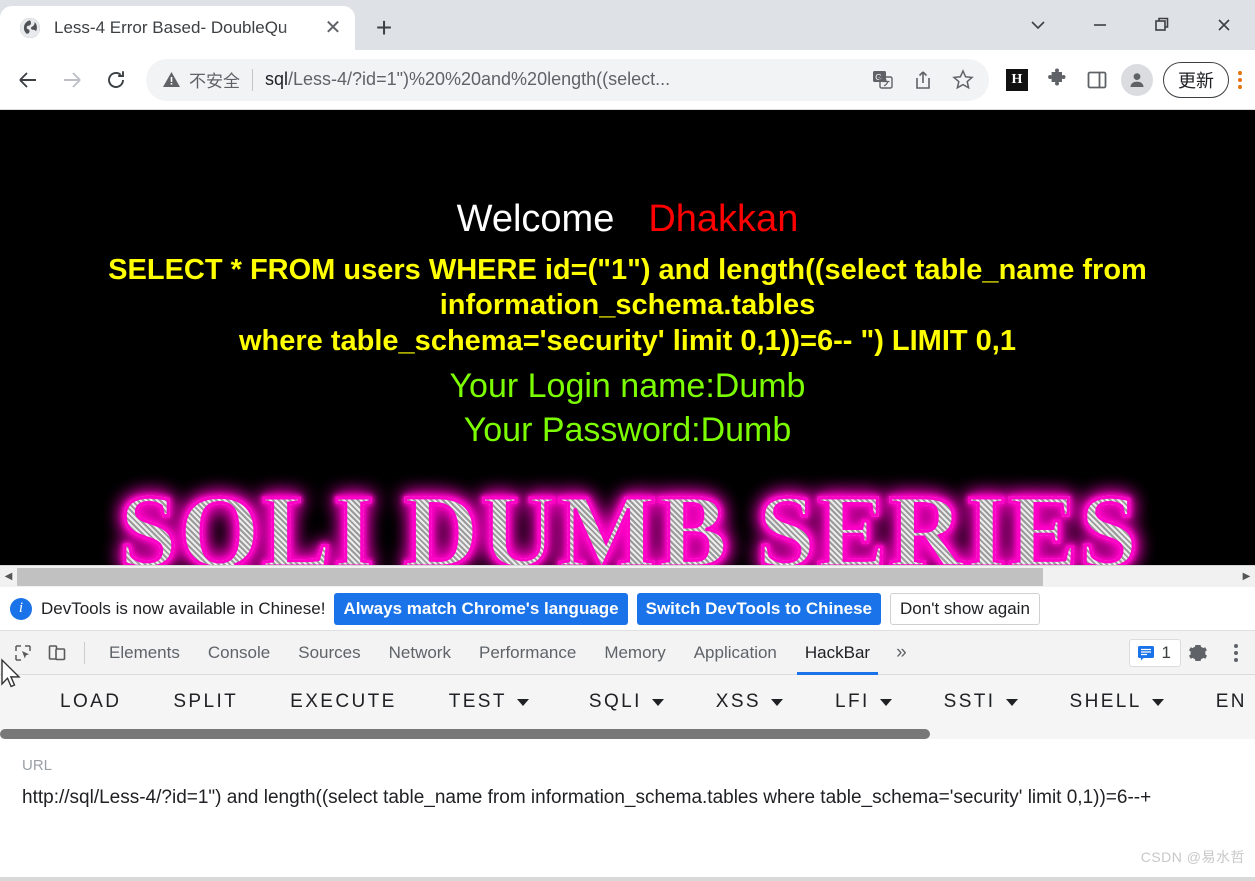  I want to click on hackbar-execute-button: EXECUTE, so click(343, 702).